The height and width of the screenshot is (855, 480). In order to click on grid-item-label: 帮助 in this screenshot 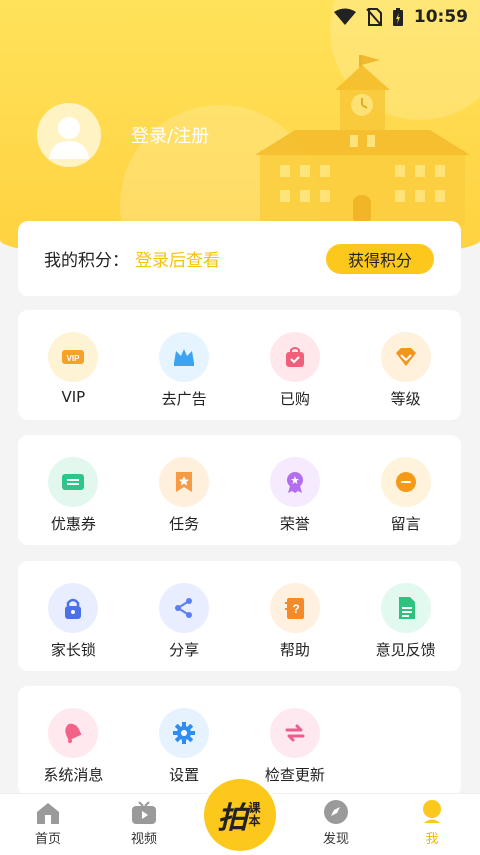, I will do `click(294, 650)`.